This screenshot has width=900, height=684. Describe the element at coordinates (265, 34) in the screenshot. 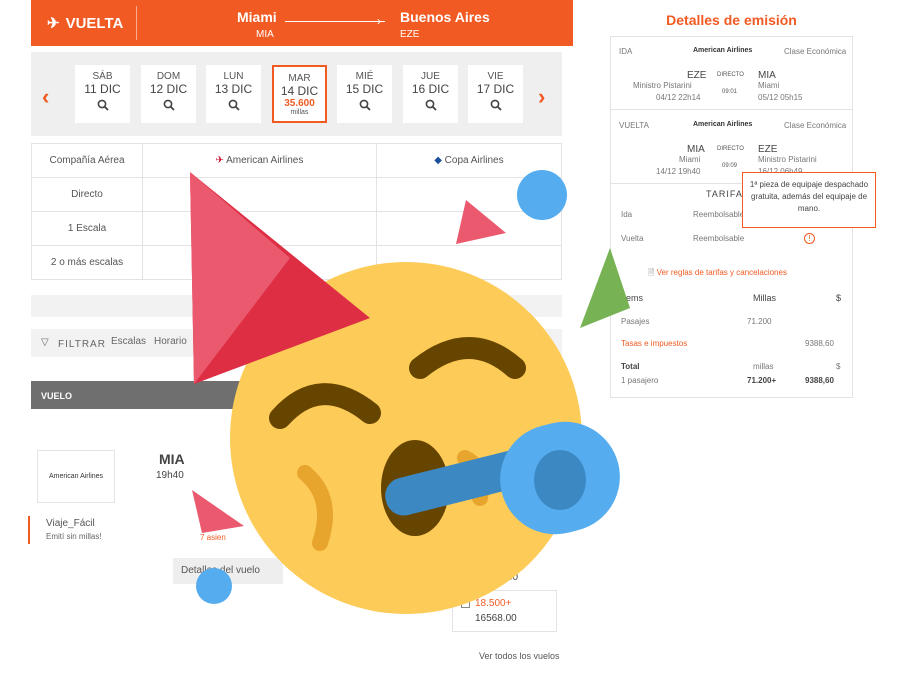

I see `origin-code: MIA` at that location.